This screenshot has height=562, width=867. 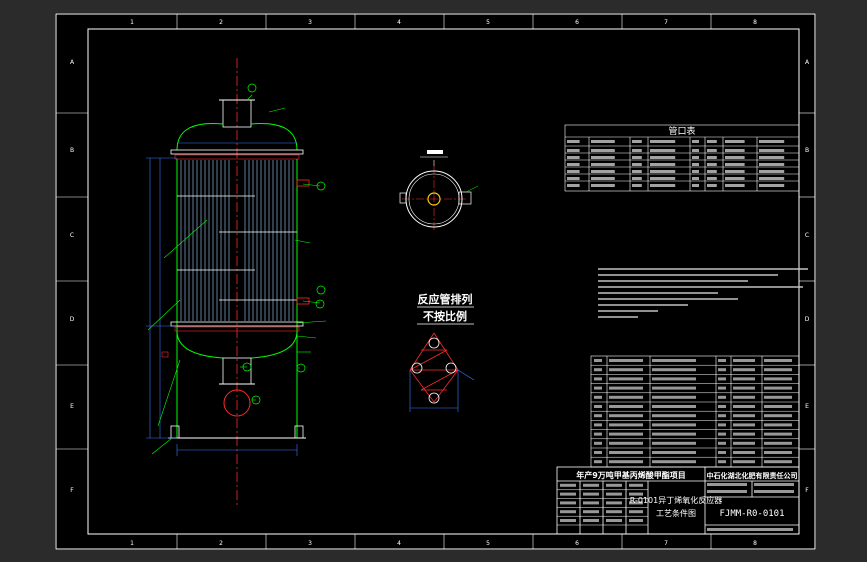 What do you see at coordinates (284, 244) in the screenshot?
I see `part-balloons` at bounding box center [284, 244].